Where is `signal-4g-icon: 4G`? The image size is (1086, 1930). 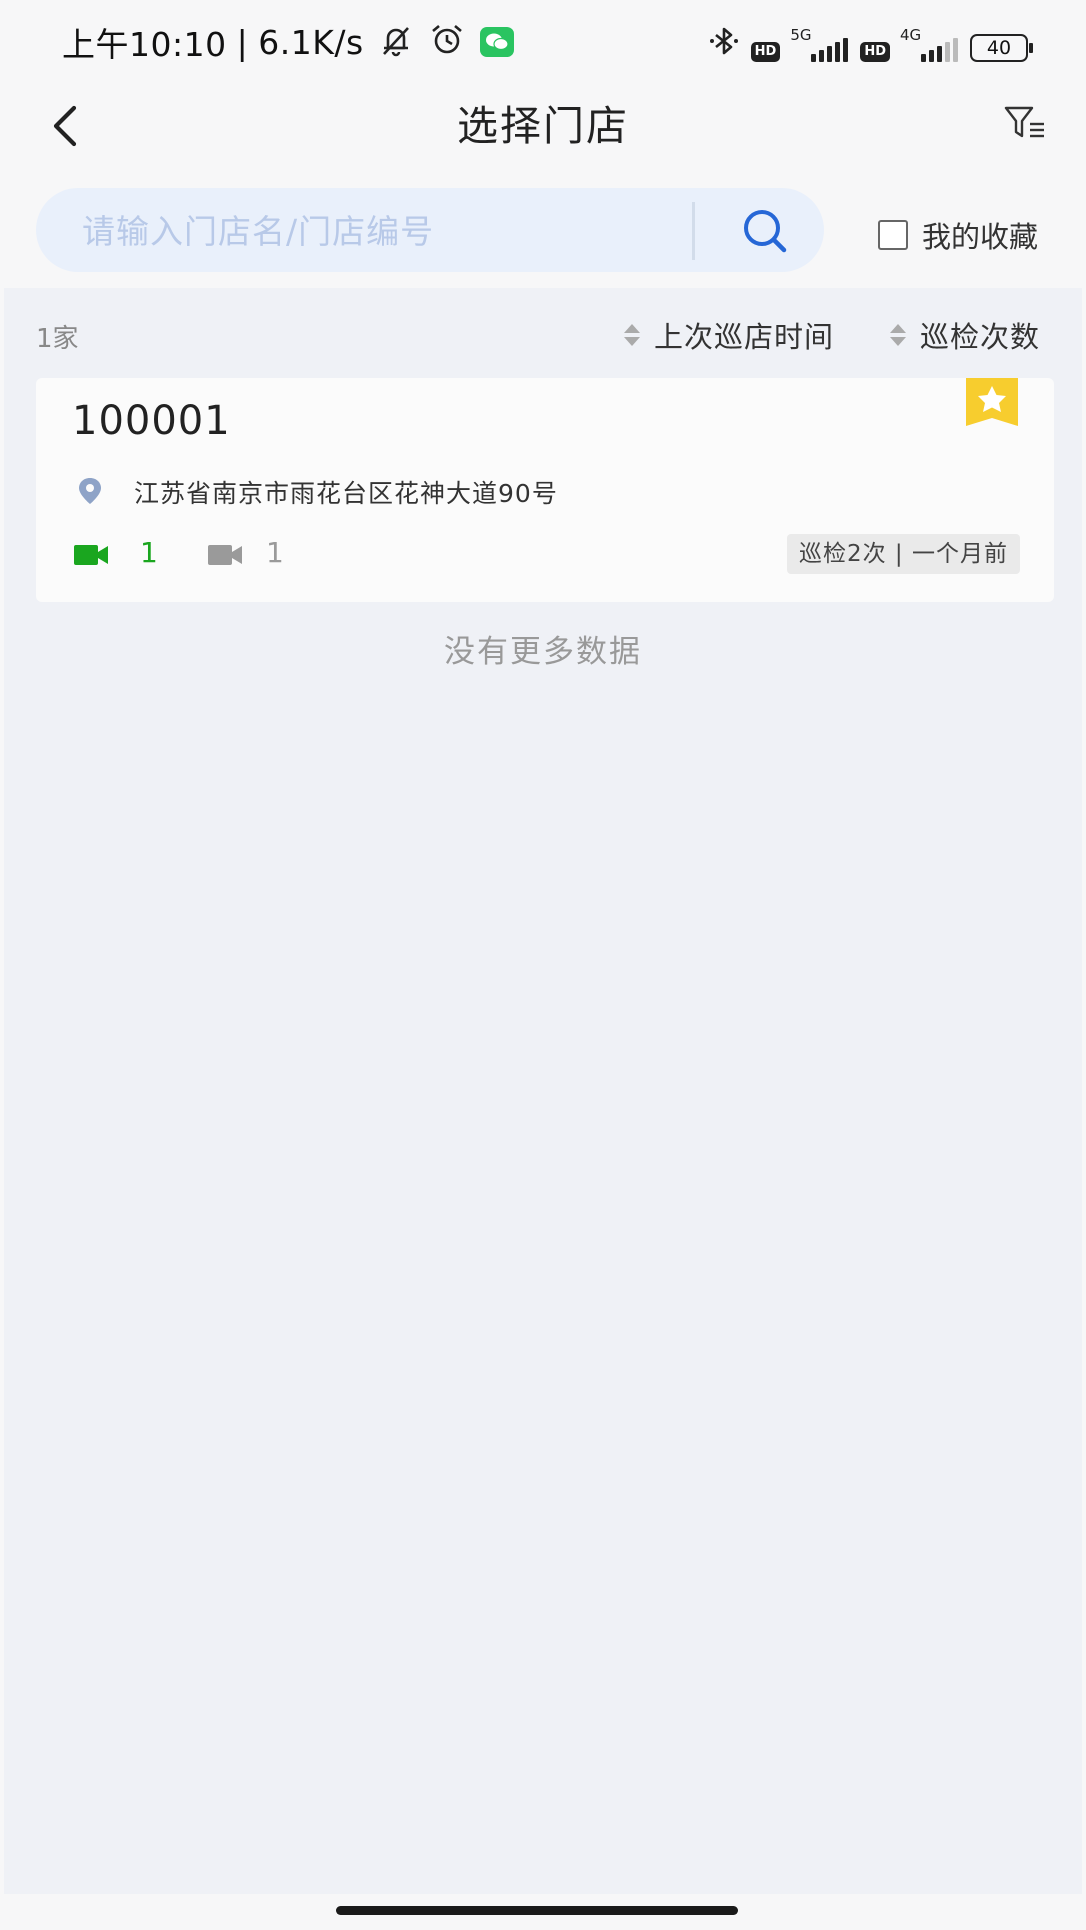 signal-4g-icon: 4G is located at coordinates (930, 44).